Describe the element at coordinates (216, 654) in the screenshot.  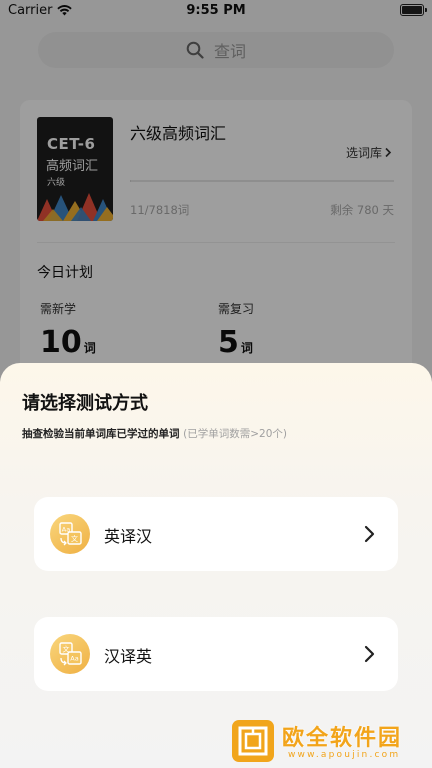
I see `option-zh-to-en: 文 Aa 汉译英` at that location.